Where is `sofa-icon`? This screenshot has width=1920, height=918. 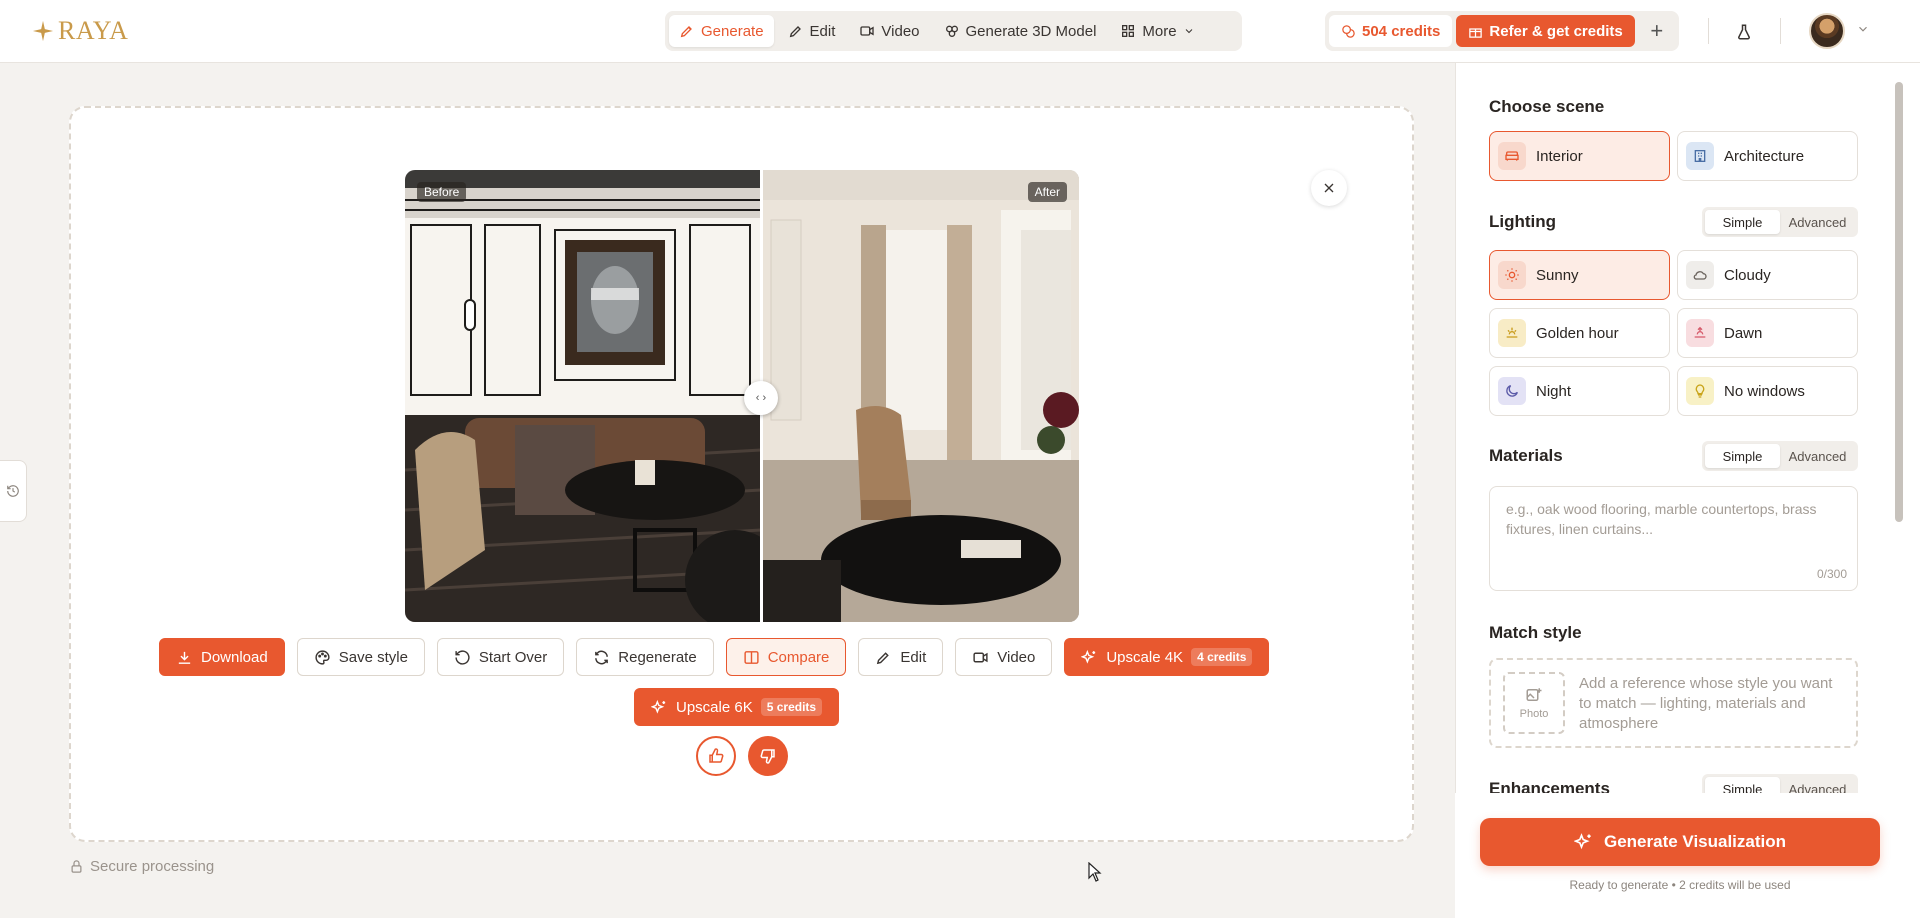
sofa-icon is located at coordinates (1512, 156).